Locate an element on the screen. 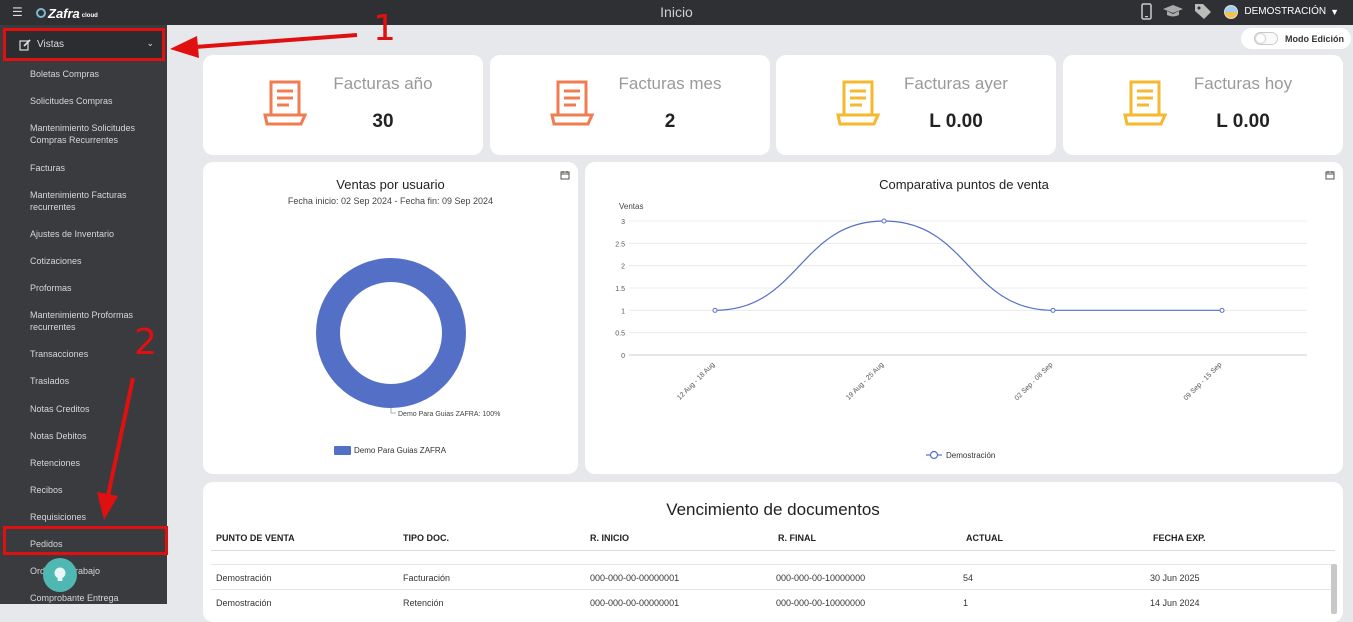 Image resolution: width=1353 pixels, height=622 pixels. table-scrollbar is located at coordinates (1334, 589).